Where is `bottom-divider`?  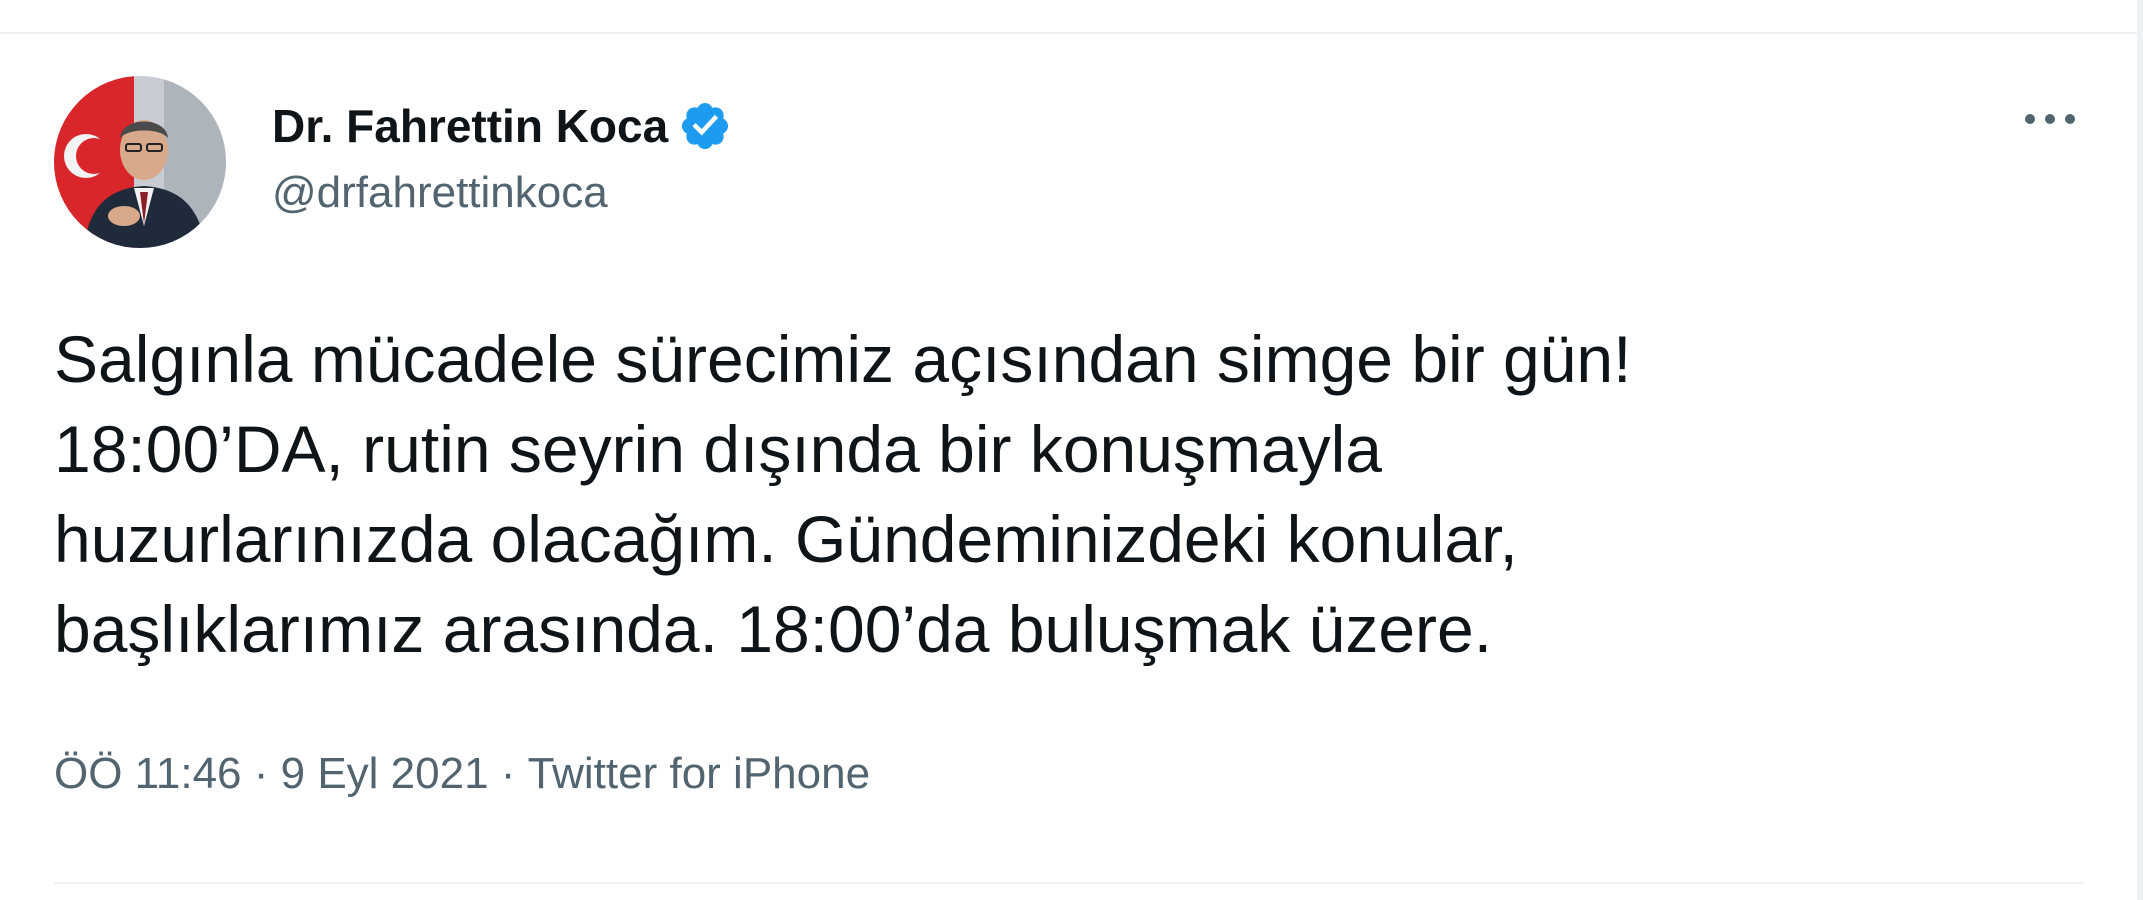 bottom-divider is located at coordinates (1069, 883).